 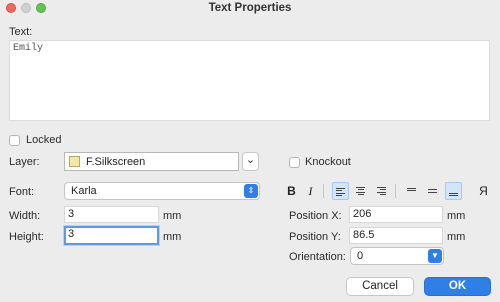 I want to click on valign-bottom-icon, so click(x=453, y=194).